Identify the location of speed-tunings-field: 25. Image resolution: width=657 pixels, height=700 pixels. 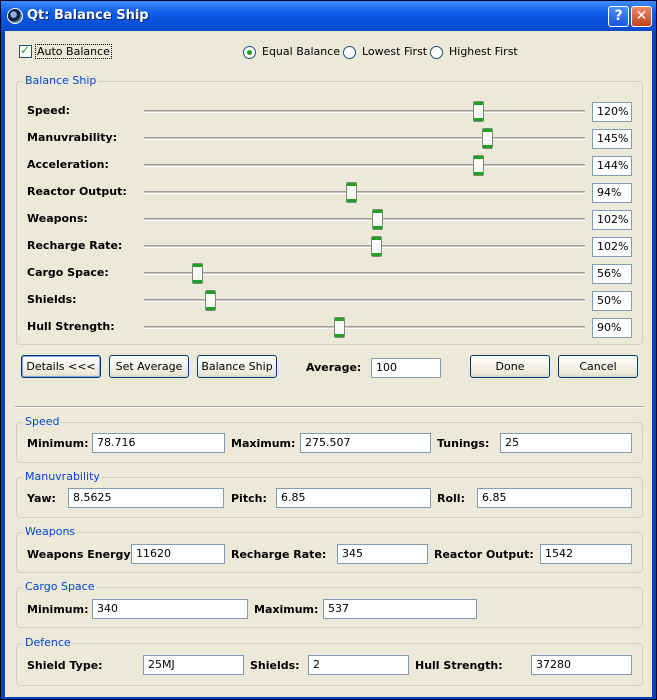
(566, 443).